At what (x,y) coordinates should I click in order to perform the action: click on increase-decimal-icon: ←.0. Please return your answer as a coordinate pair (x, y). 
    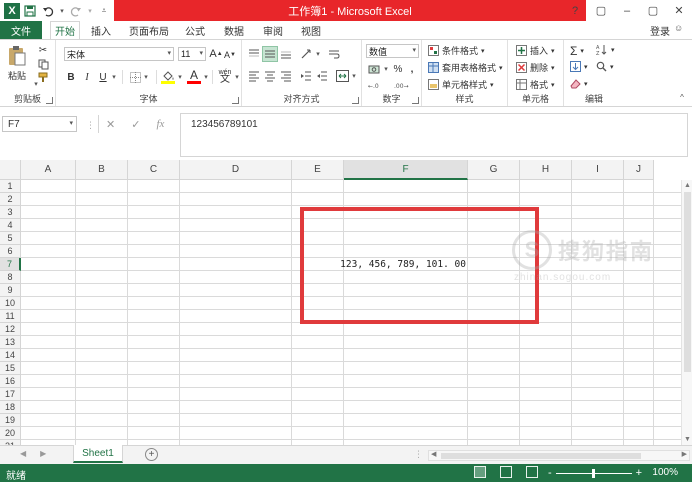
    Looking at the image, I should click on (377, 85).